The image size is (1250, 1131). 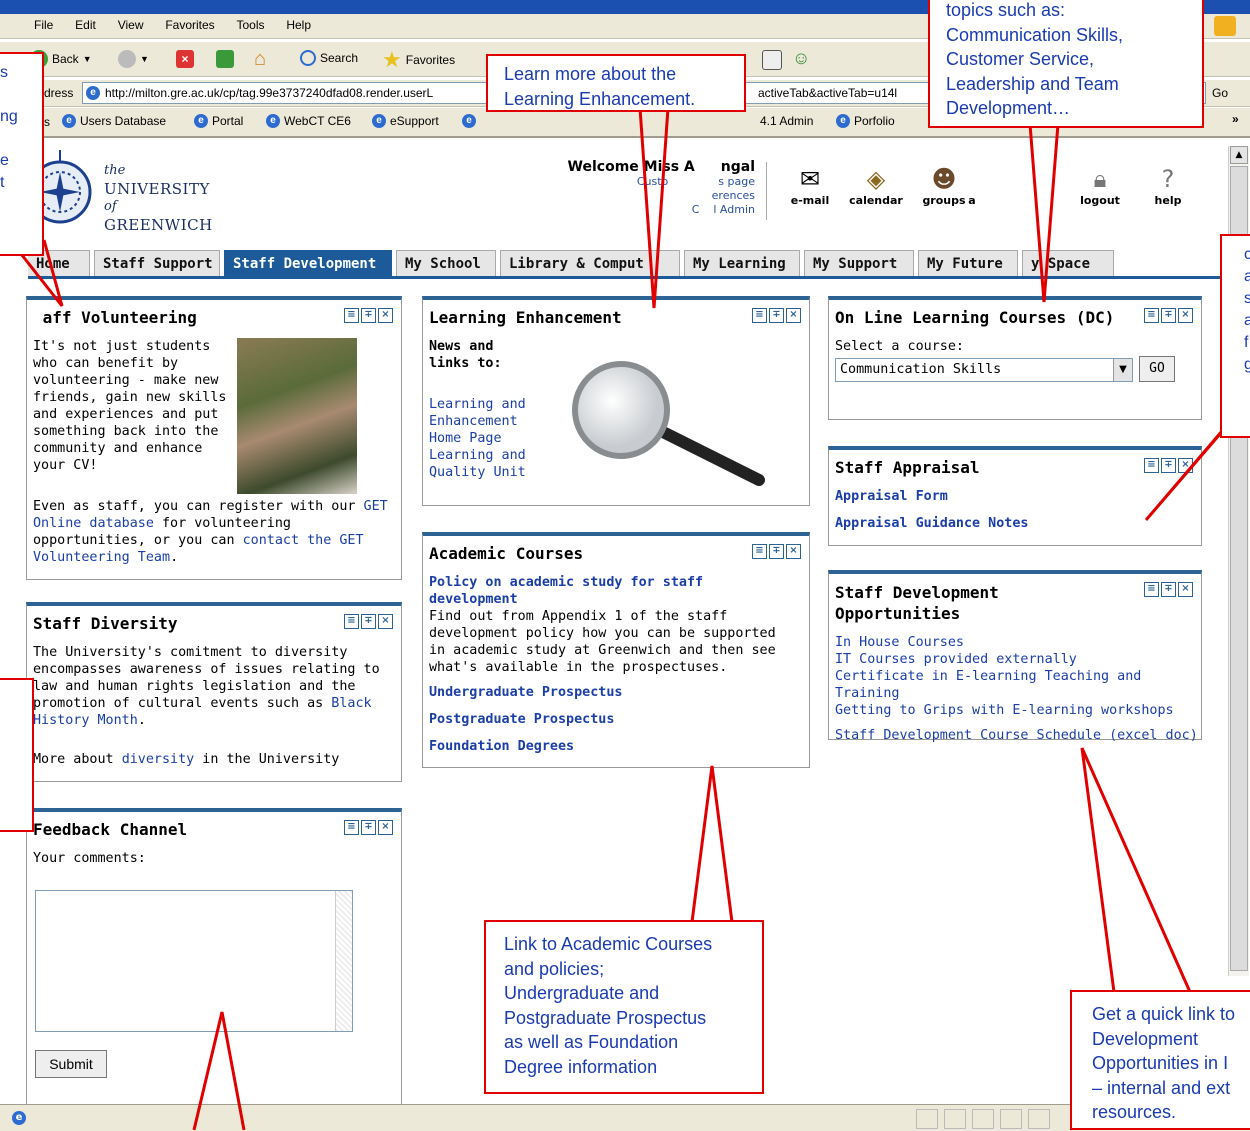 I want to click on textarea-scrollbar, so click(x=343, y=961).